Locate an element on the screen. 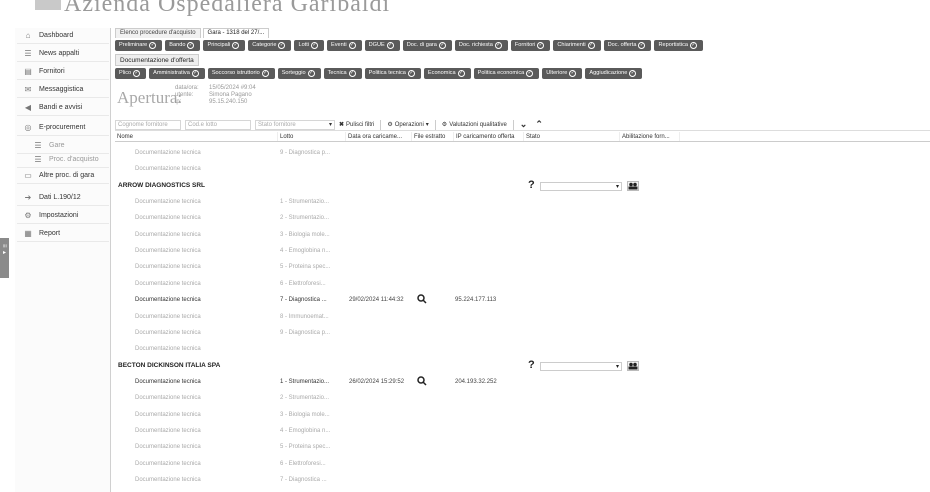  workflow-step: DGUE ✓ is located at coordinates (382, 45).